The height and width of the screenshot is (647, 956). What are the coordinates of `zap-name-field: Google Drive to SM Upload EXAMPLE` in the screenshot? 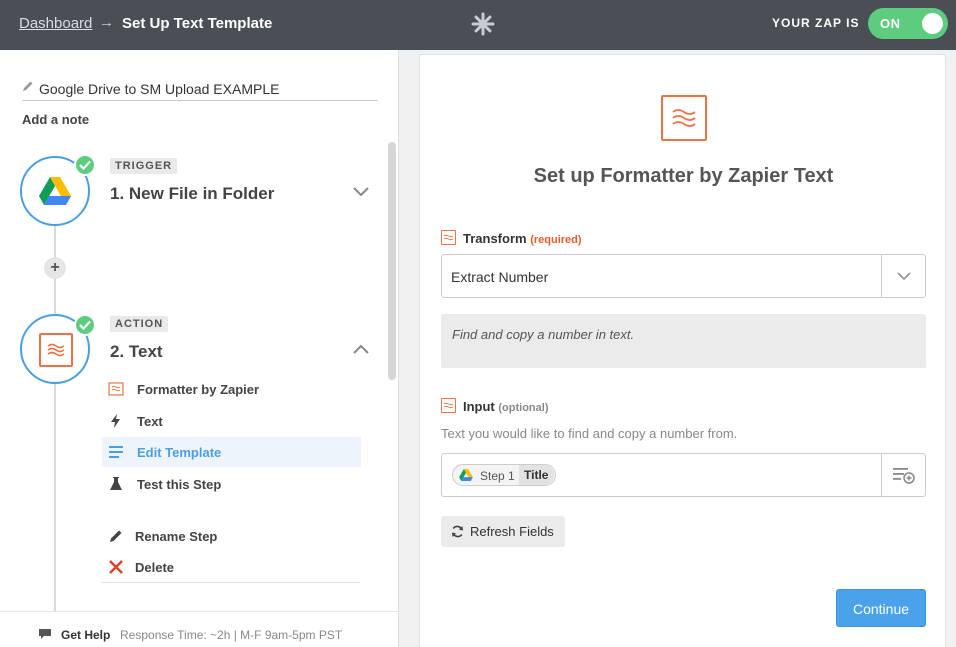 It's located at (200, 89).